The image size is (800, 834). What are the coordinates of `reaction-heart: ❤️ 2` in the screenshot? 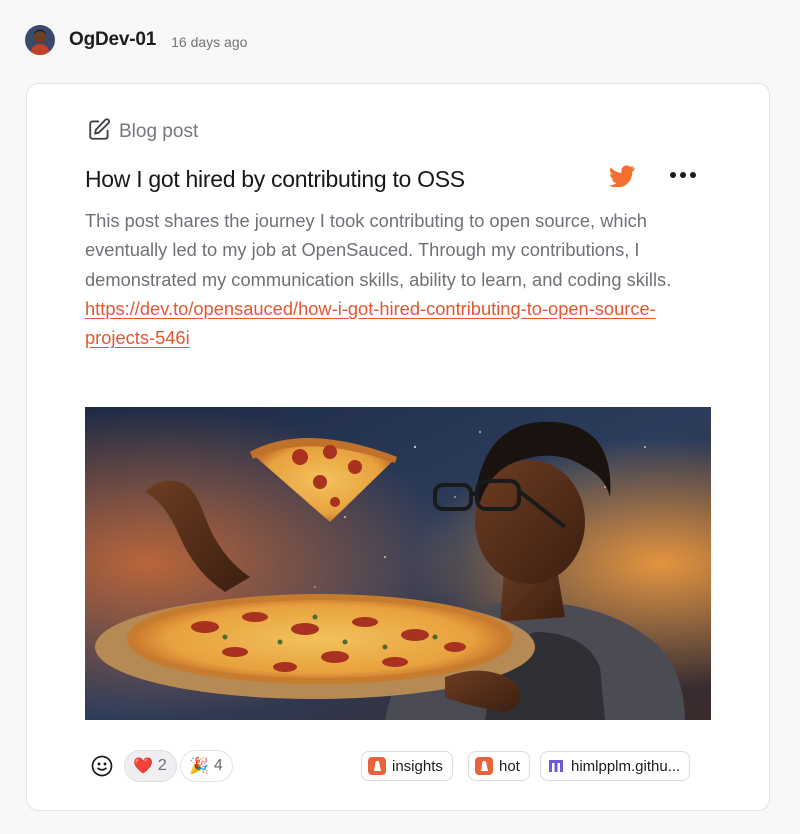 It's located at (150, 766).